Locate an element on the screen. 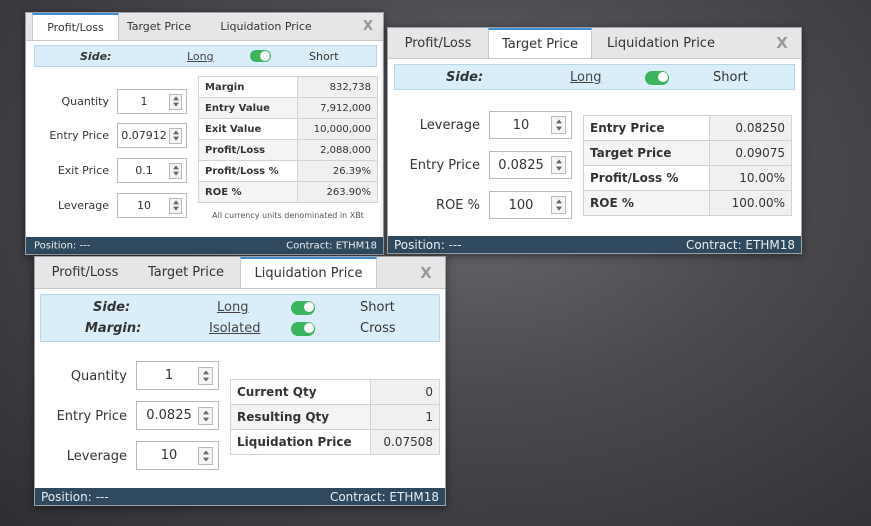  roe-stepper: 100 is located at coordinates (530, 205).